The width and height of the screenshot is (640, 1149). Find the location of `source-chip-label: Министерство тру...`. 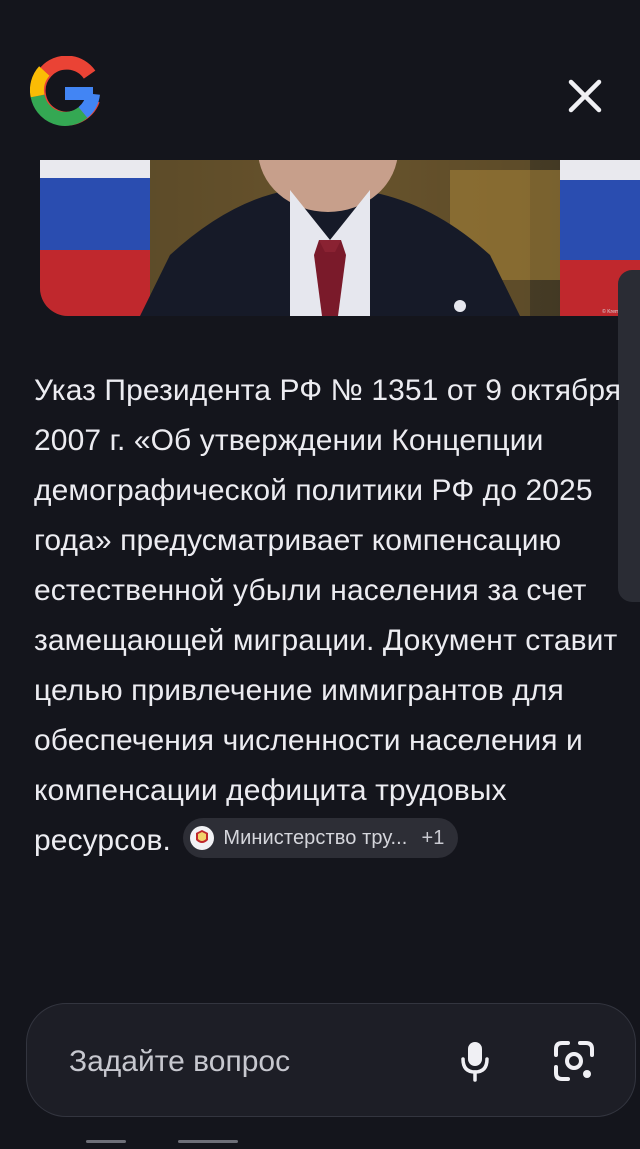

source-chip-label: Министерство тру... is located at coordinates (315, 838).